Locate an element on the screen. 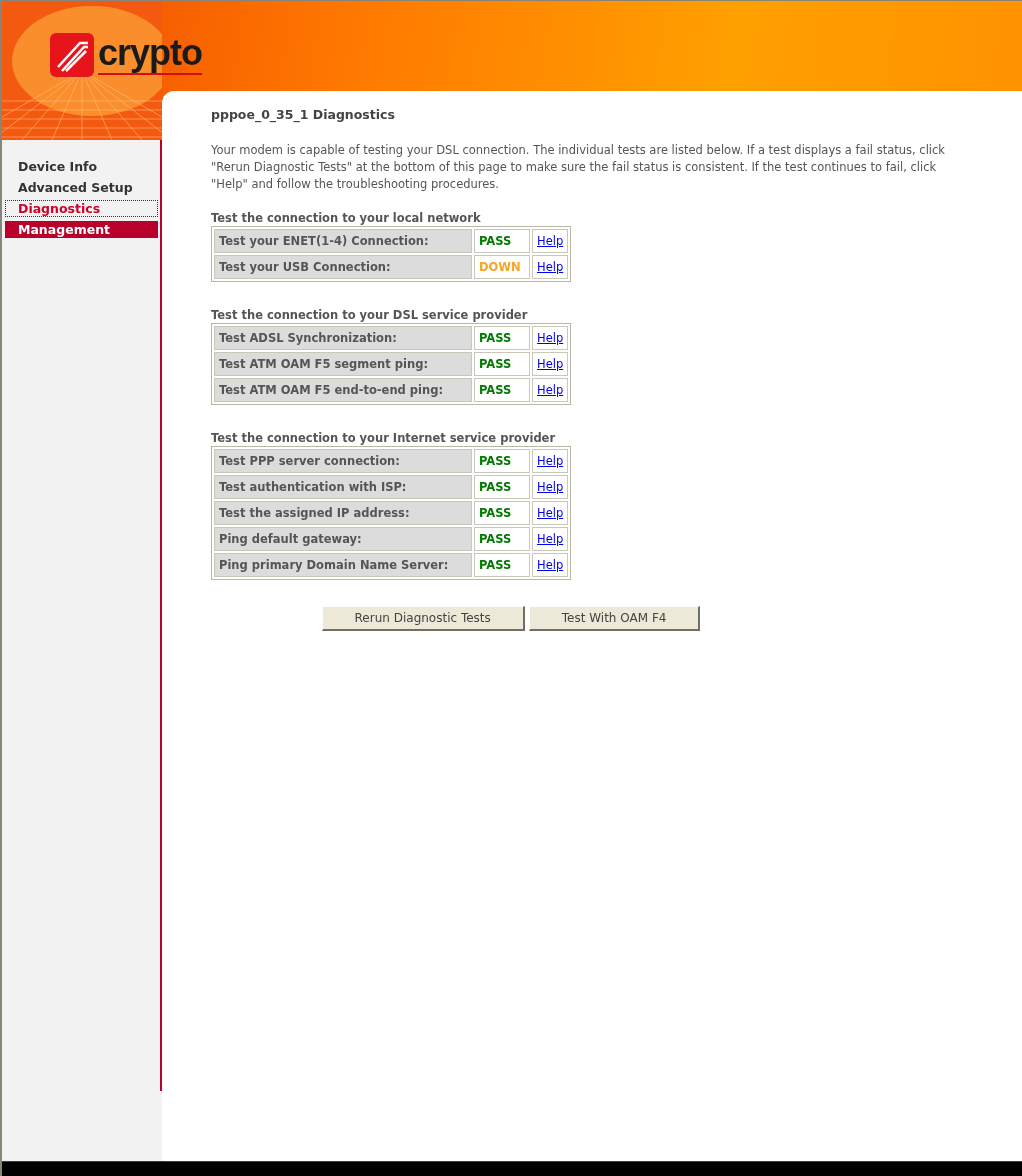 This screenshot has height=1176, width=1022. action-button: Test With OAM F4 is located at coordinates (614, 618).